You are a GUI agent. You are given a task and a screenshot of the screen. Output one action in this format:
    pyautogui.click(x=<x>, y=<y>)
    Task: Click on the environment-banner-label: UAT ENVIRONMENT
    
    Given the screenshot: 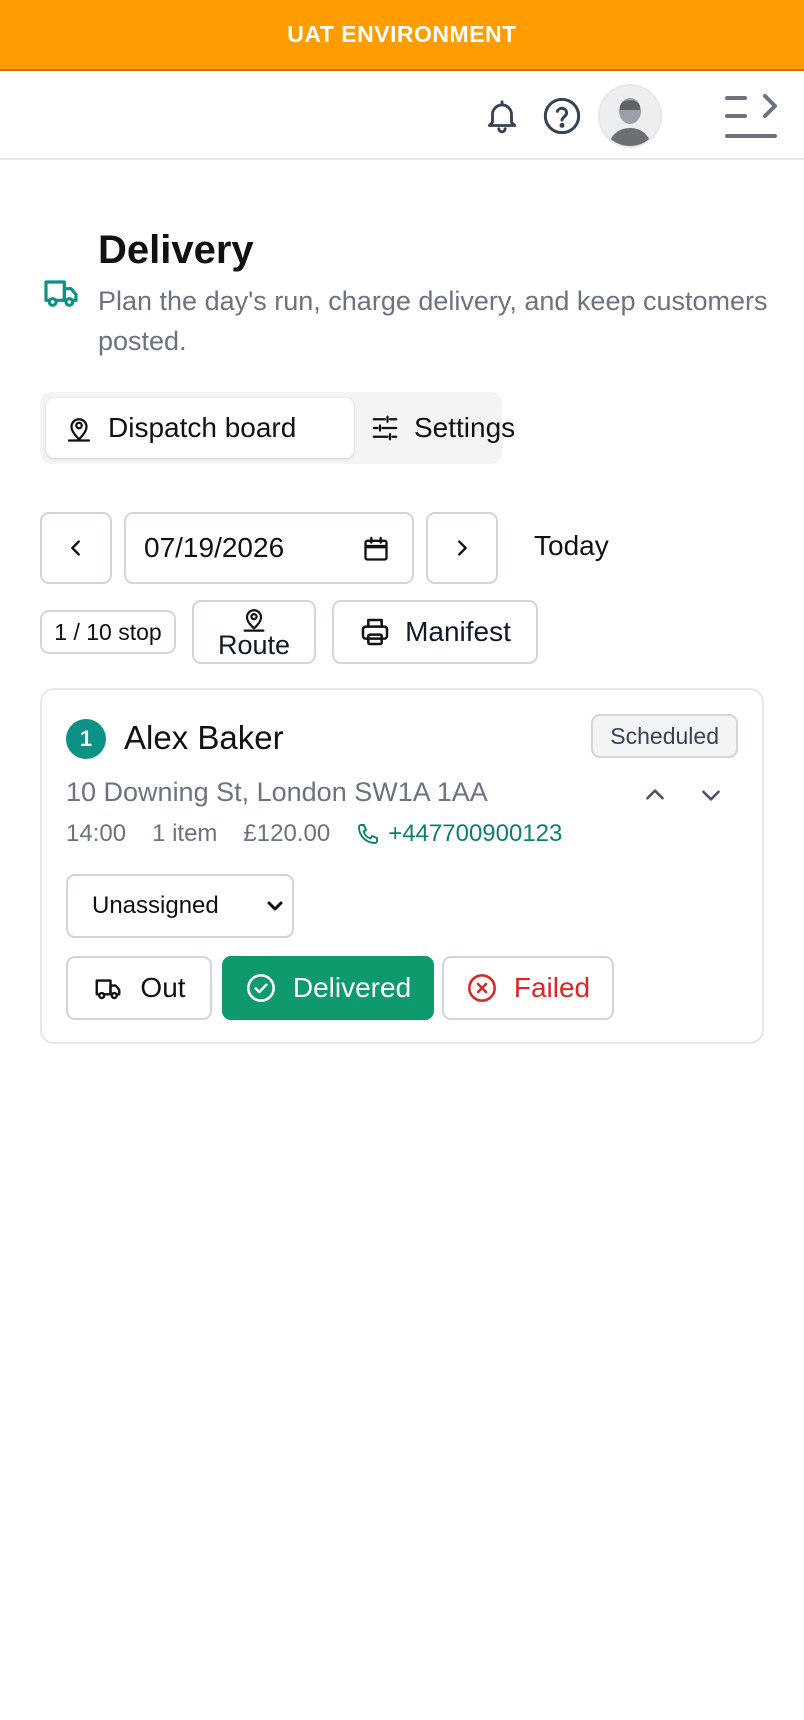 What is the action you would take?
    pyautogui.click(x=402, y=34)
    